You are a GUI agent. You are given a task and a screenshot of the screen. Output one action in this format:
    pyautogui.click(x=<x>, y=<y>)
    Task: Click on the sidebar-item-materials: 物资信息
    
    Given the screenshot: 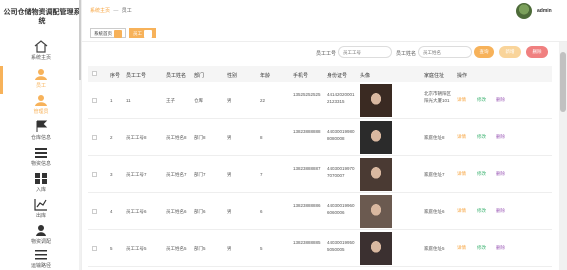 What is the action you would take?
    pyautogui.click(x=40, y=158)
    